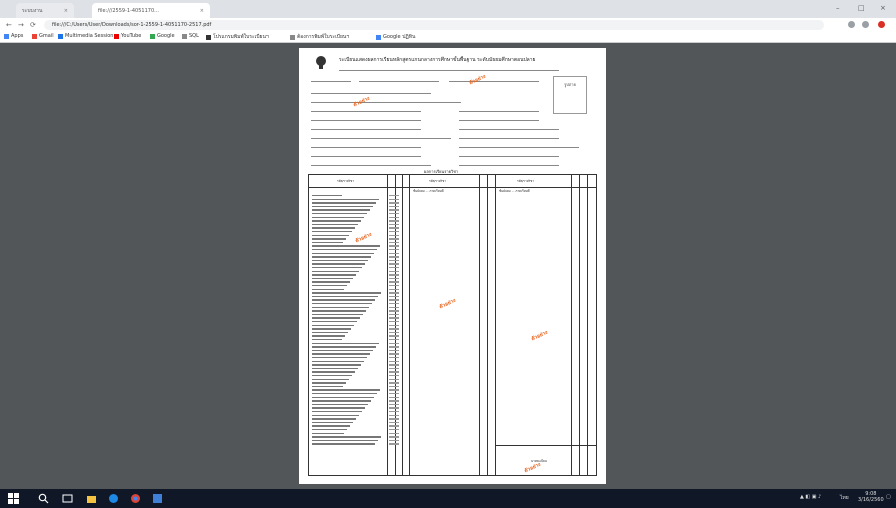 The image size is (896, 508). What do you see at coordinates (851, 24) in the screenshot?
I see `star-icon` at bounding box center [851, 24].